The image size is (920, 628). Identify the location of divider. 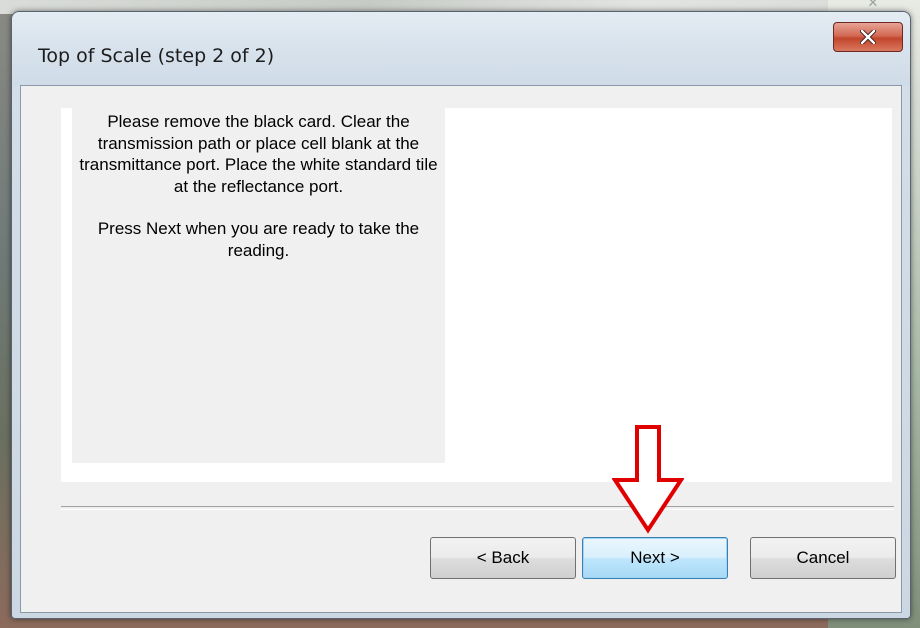
(477, 508).